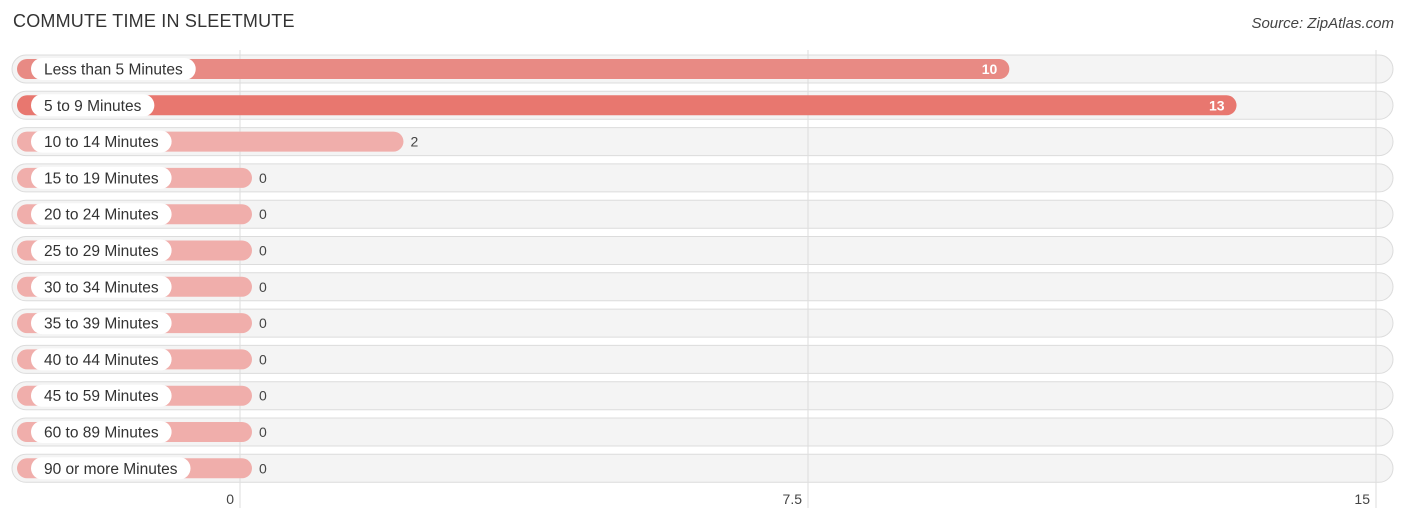  Describe the element at coordinates (1362, 499) in the screenshot. I see `x-tick-label: 15` at that location.